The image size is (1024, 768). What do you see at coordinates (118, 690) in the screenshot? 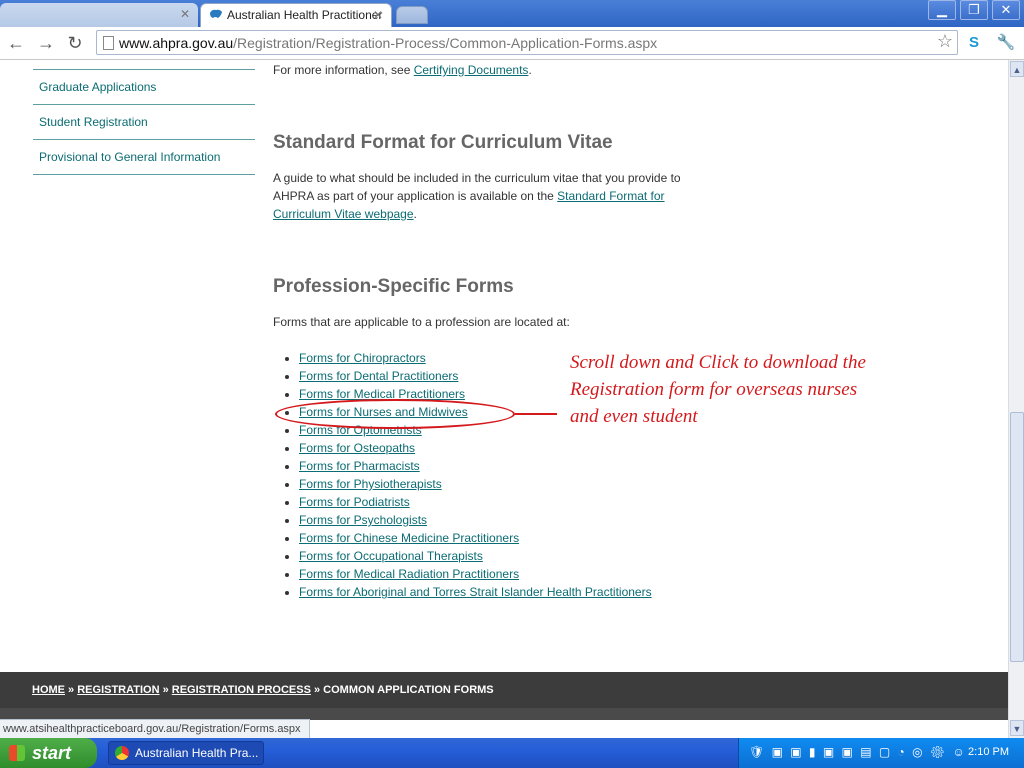
I see `breadcrumb-registration-link: REGISTRATION` at bounding box center [118, 690].